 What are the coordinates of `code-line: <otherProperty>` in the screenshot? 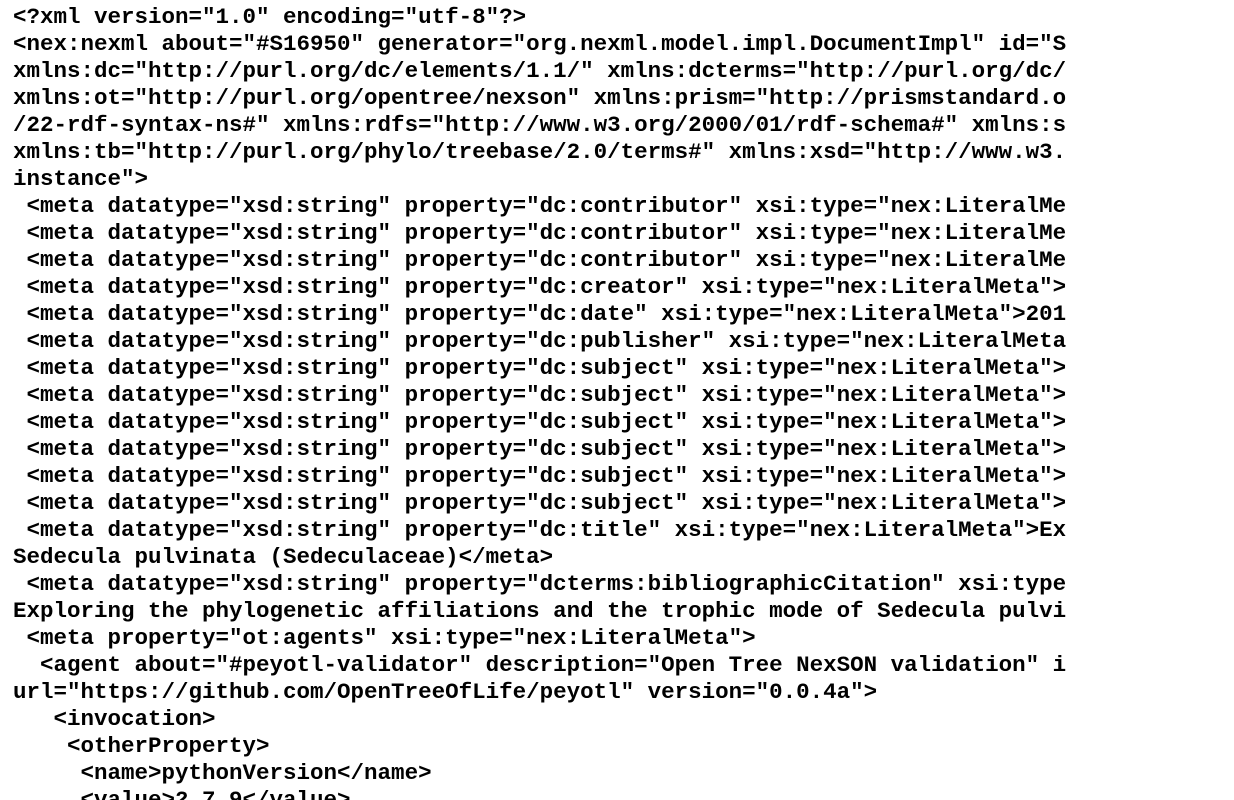 It's located at (141, 746).